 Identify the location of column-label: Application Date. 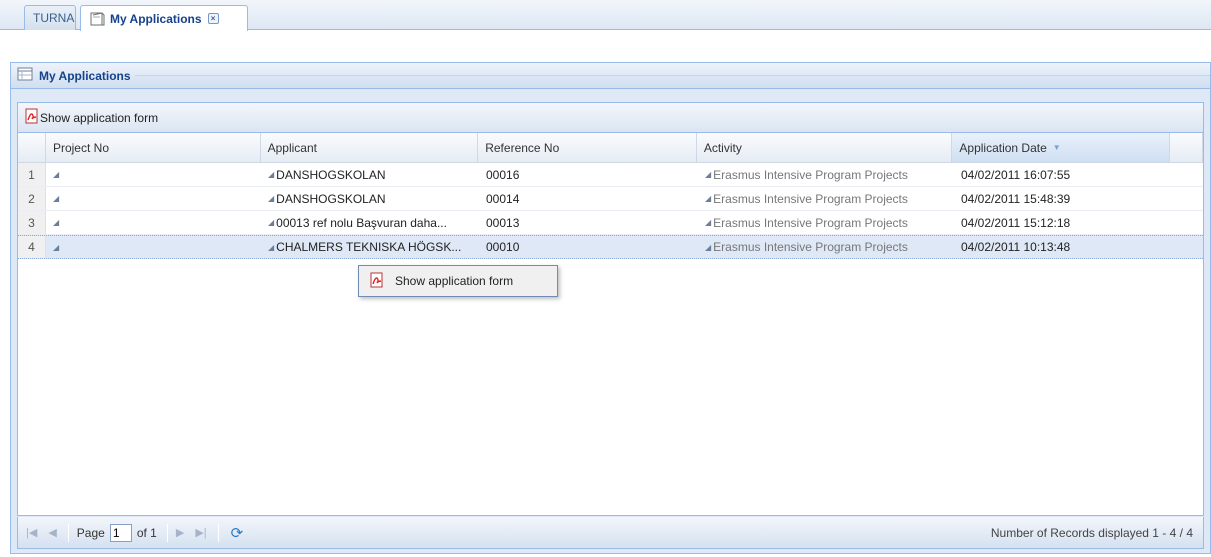
(1003, 147).